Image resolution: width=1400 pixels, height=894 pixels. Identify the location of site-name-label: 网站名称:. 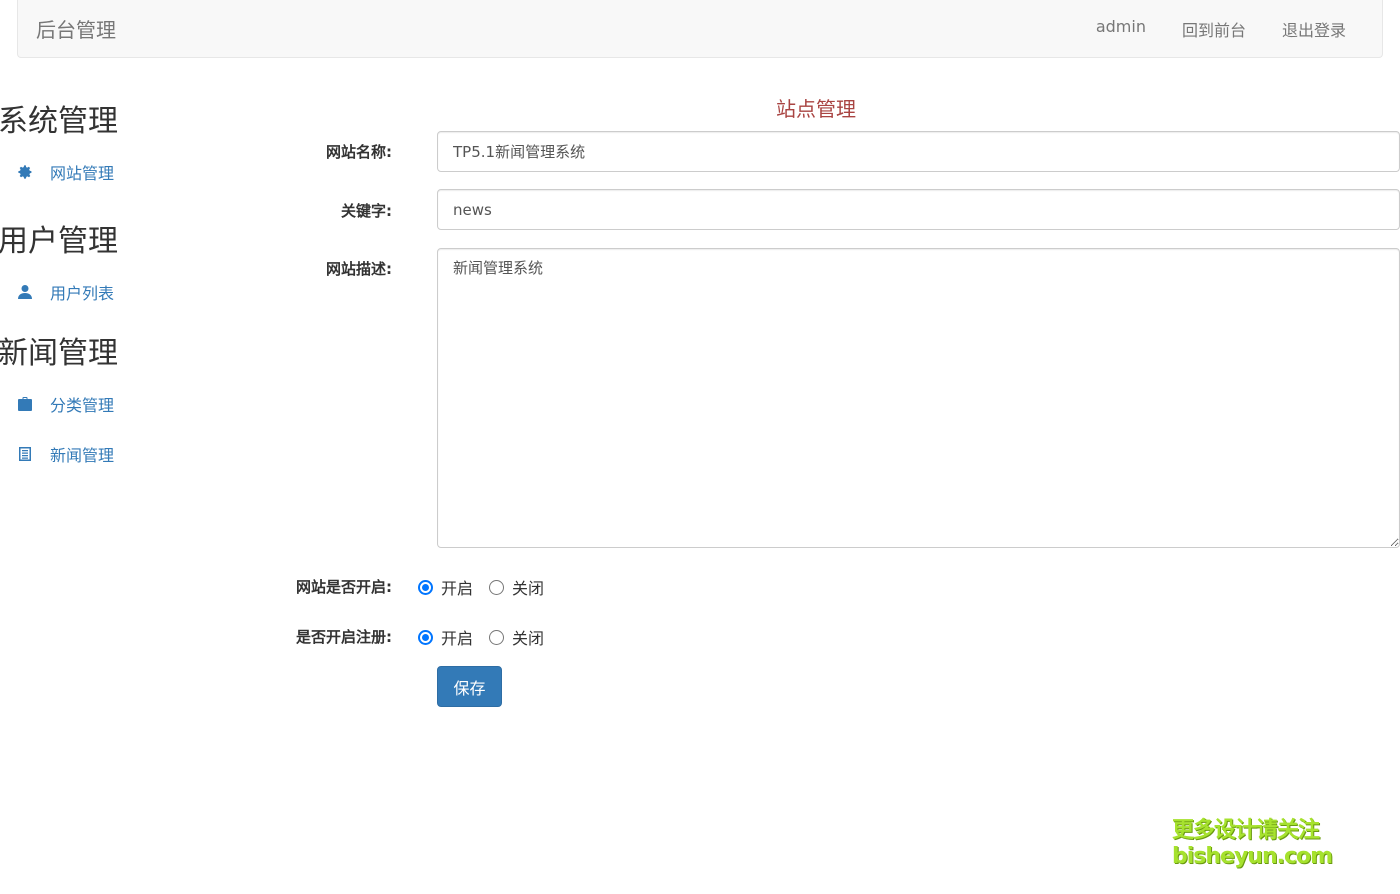
(359, 152).